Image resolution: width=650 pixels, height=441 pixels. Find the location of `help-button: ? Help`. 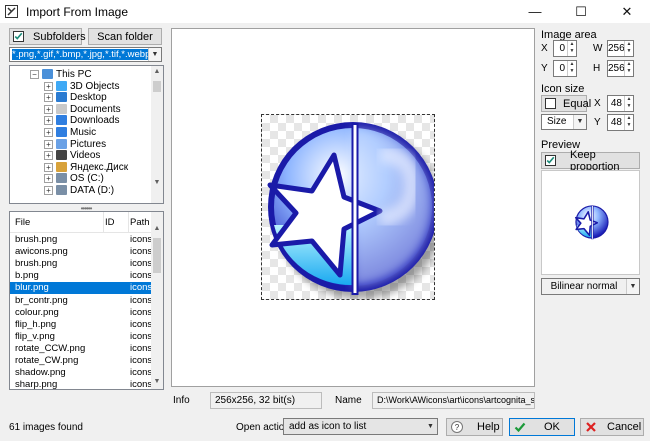

help-button: ? Help is located at coordinates (474, 427).